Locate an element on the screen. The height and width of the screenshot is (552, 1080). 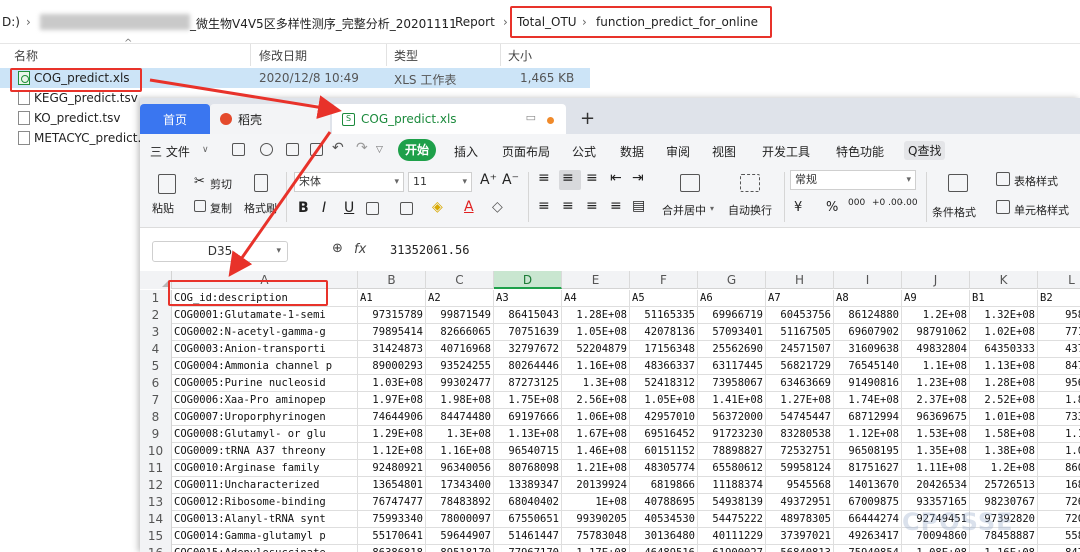
table-style-button: 表格样式 is located at coordinates (1036, 181).